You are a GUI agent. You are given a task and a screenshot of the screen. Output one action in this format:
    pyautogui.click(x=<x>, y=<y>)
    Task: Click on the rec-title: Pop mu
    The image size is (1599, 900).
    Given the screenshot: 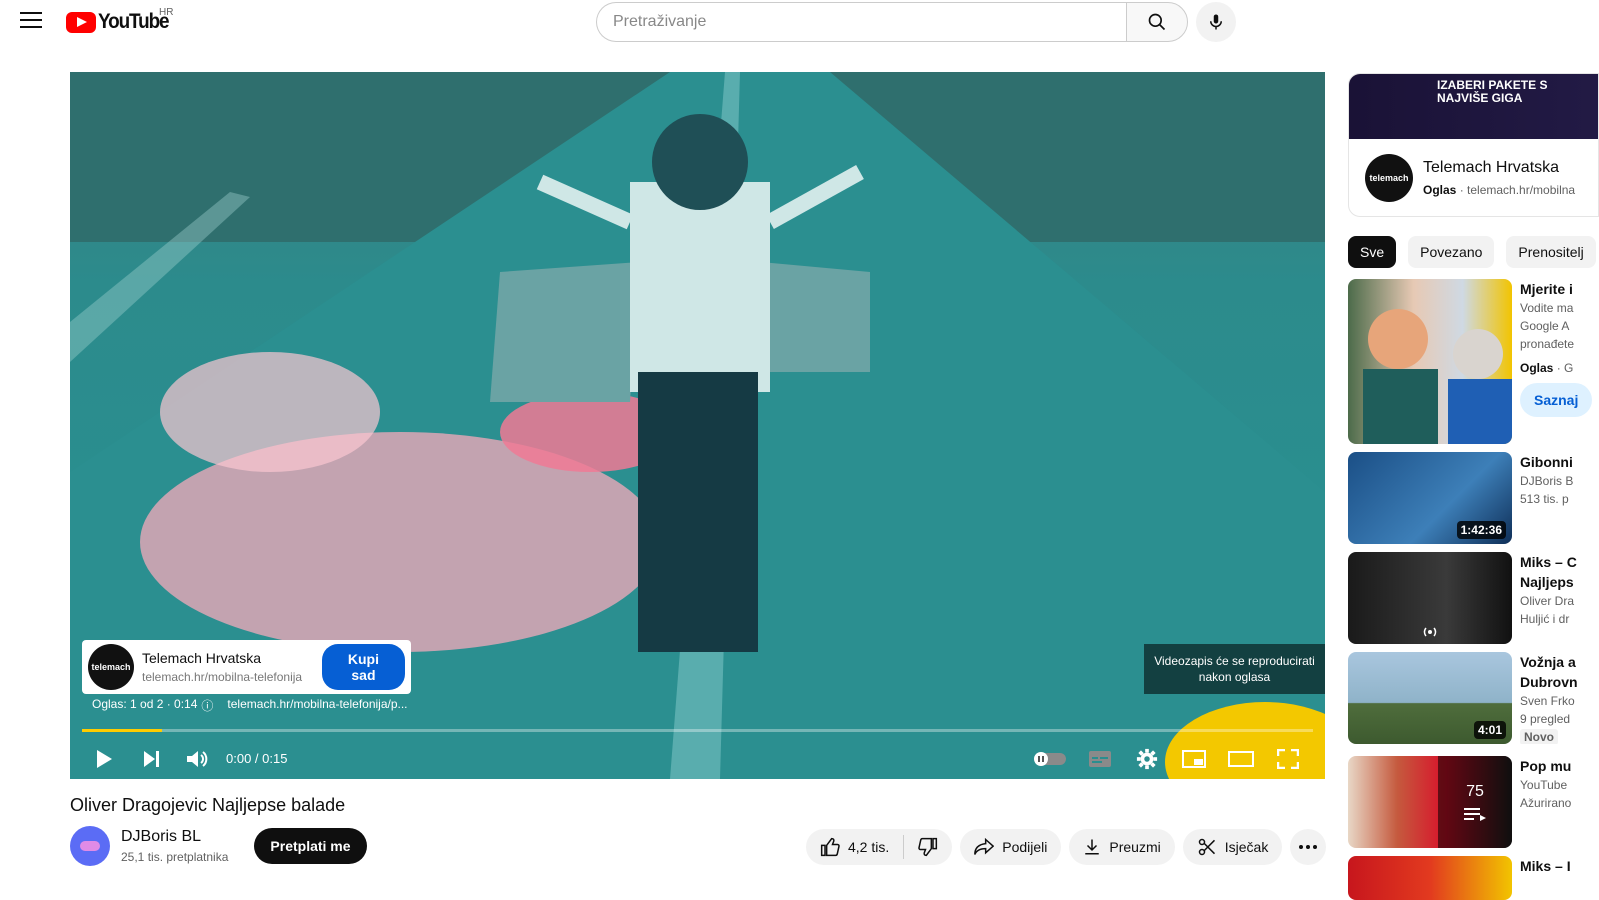 What is the action you would take?
    pyautogui.click(x=1546, y=766)
    